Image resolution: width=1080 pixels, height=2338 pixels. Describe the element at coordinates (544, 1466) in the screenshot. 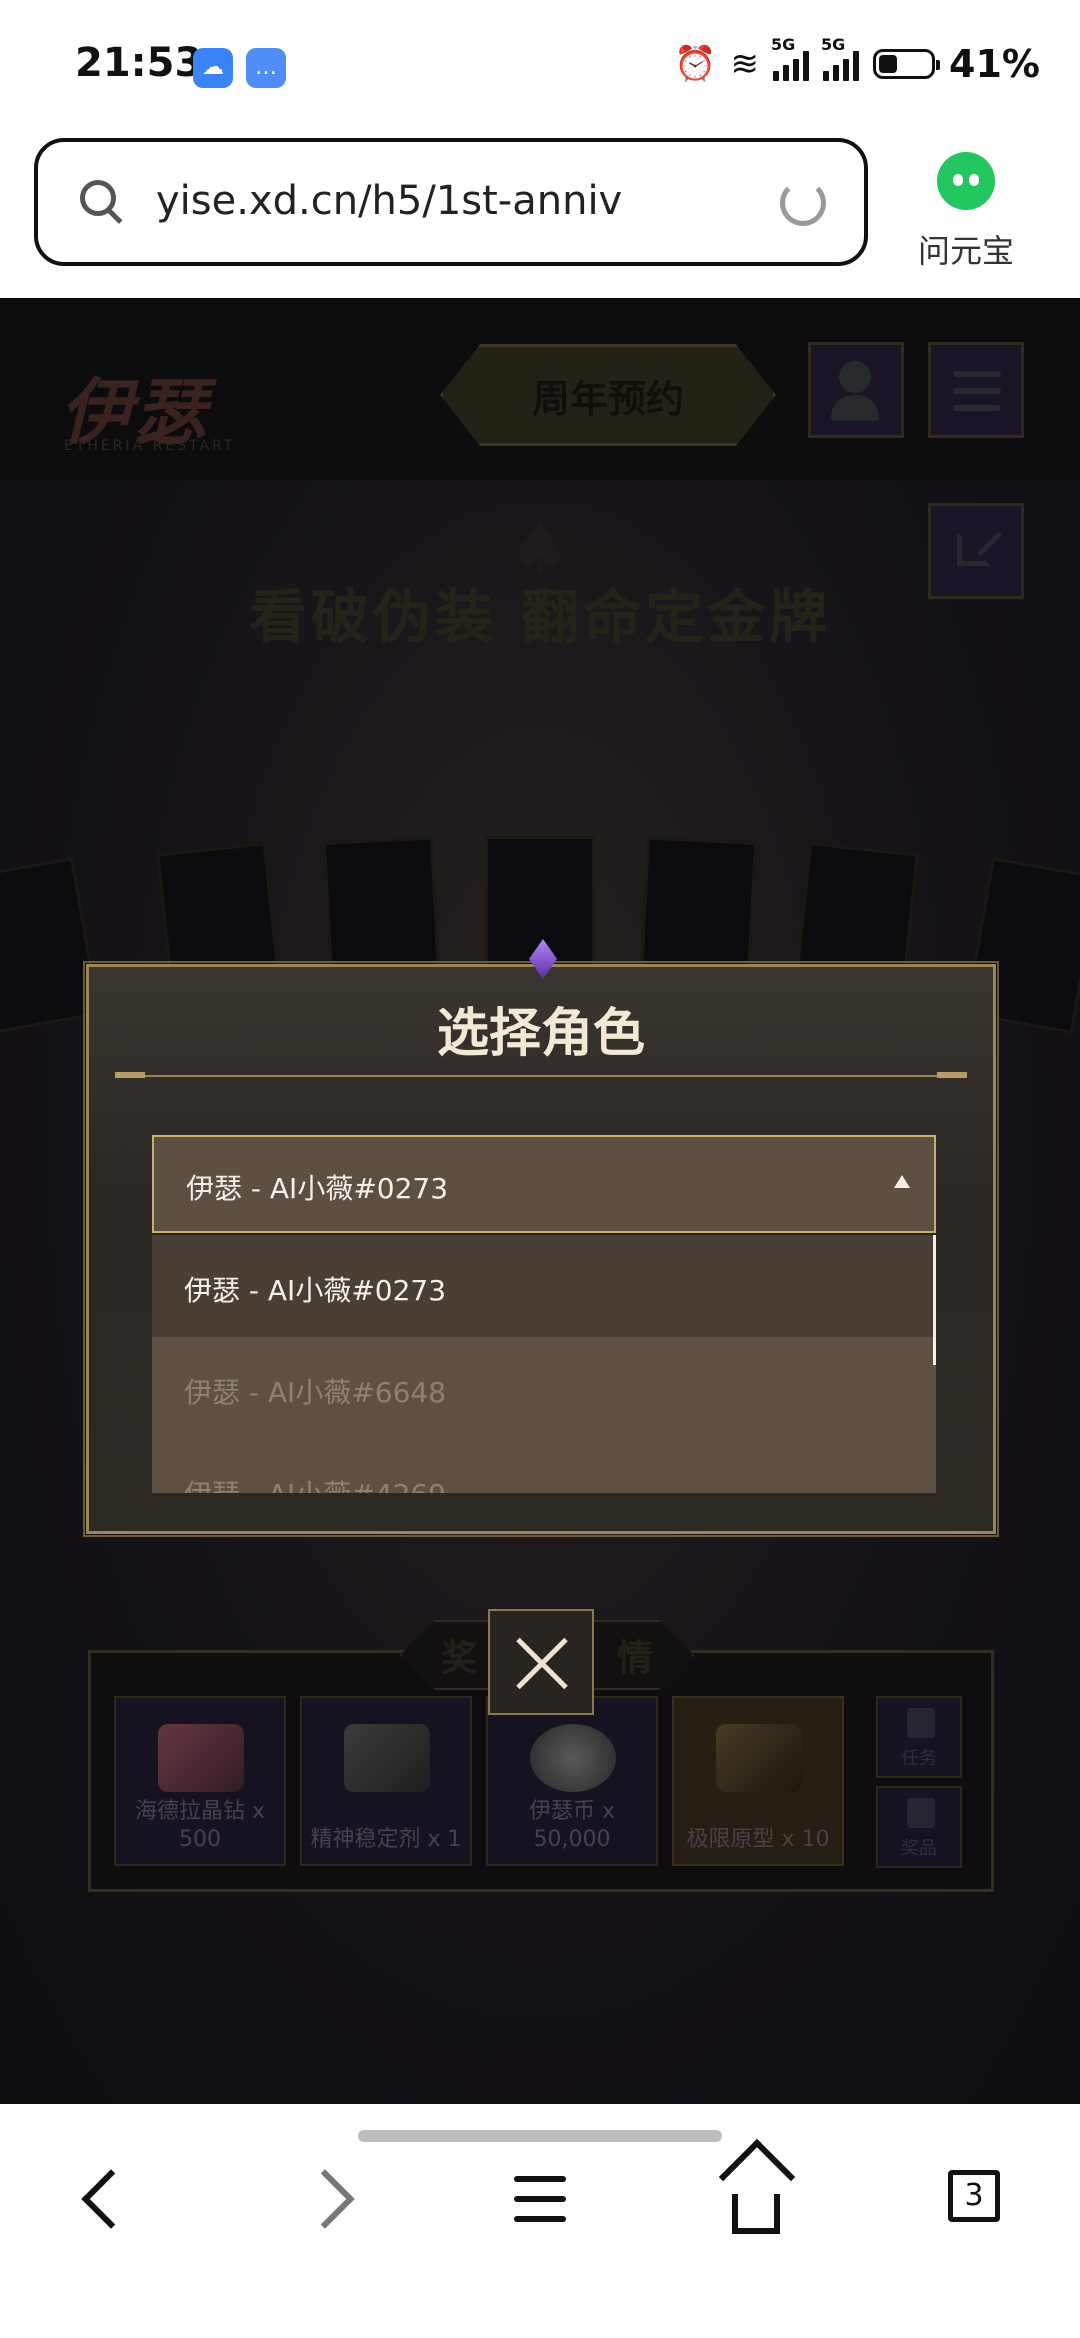

I see `role-option: 伊瑟 - AI小薇#4269` at that location.